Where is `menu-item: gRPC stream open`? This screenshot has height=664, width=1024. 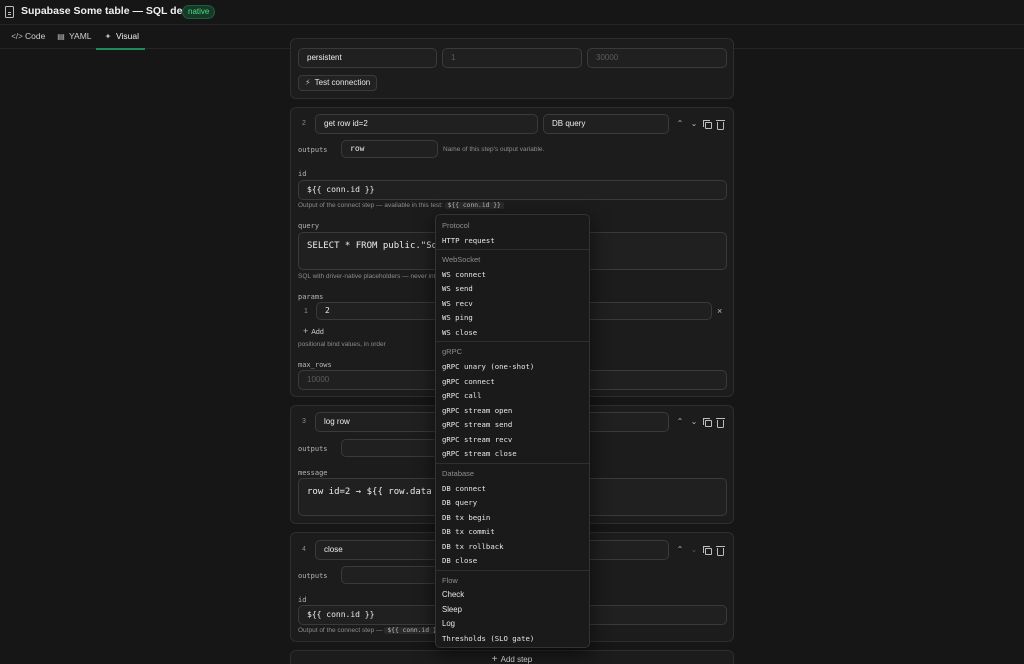 menu-item: gRPC stream open is located at coordinates (477, 410).